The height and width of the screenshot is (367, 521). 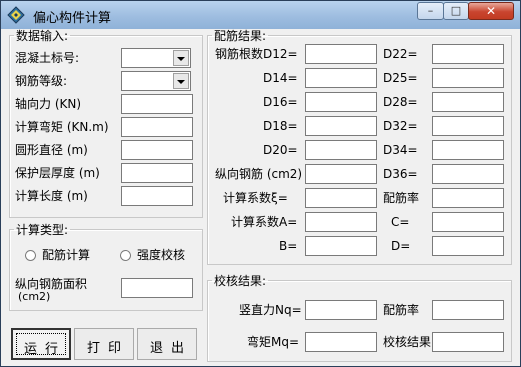 I want to click on mq-output, so click(x=341, y=342).